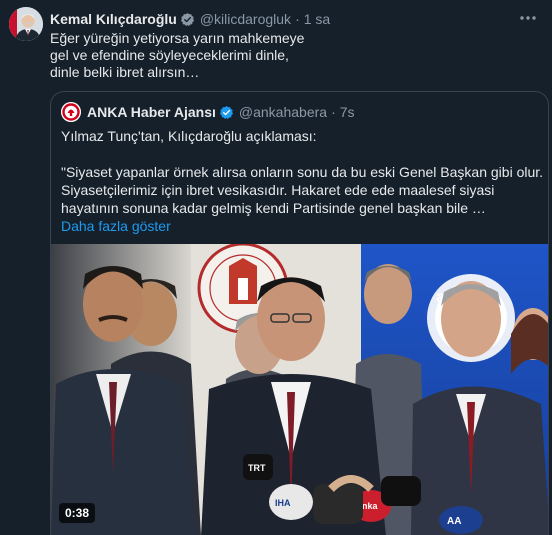 This screenshot has height=535, width=552. I want to click on more-icon, so click(528, 18).